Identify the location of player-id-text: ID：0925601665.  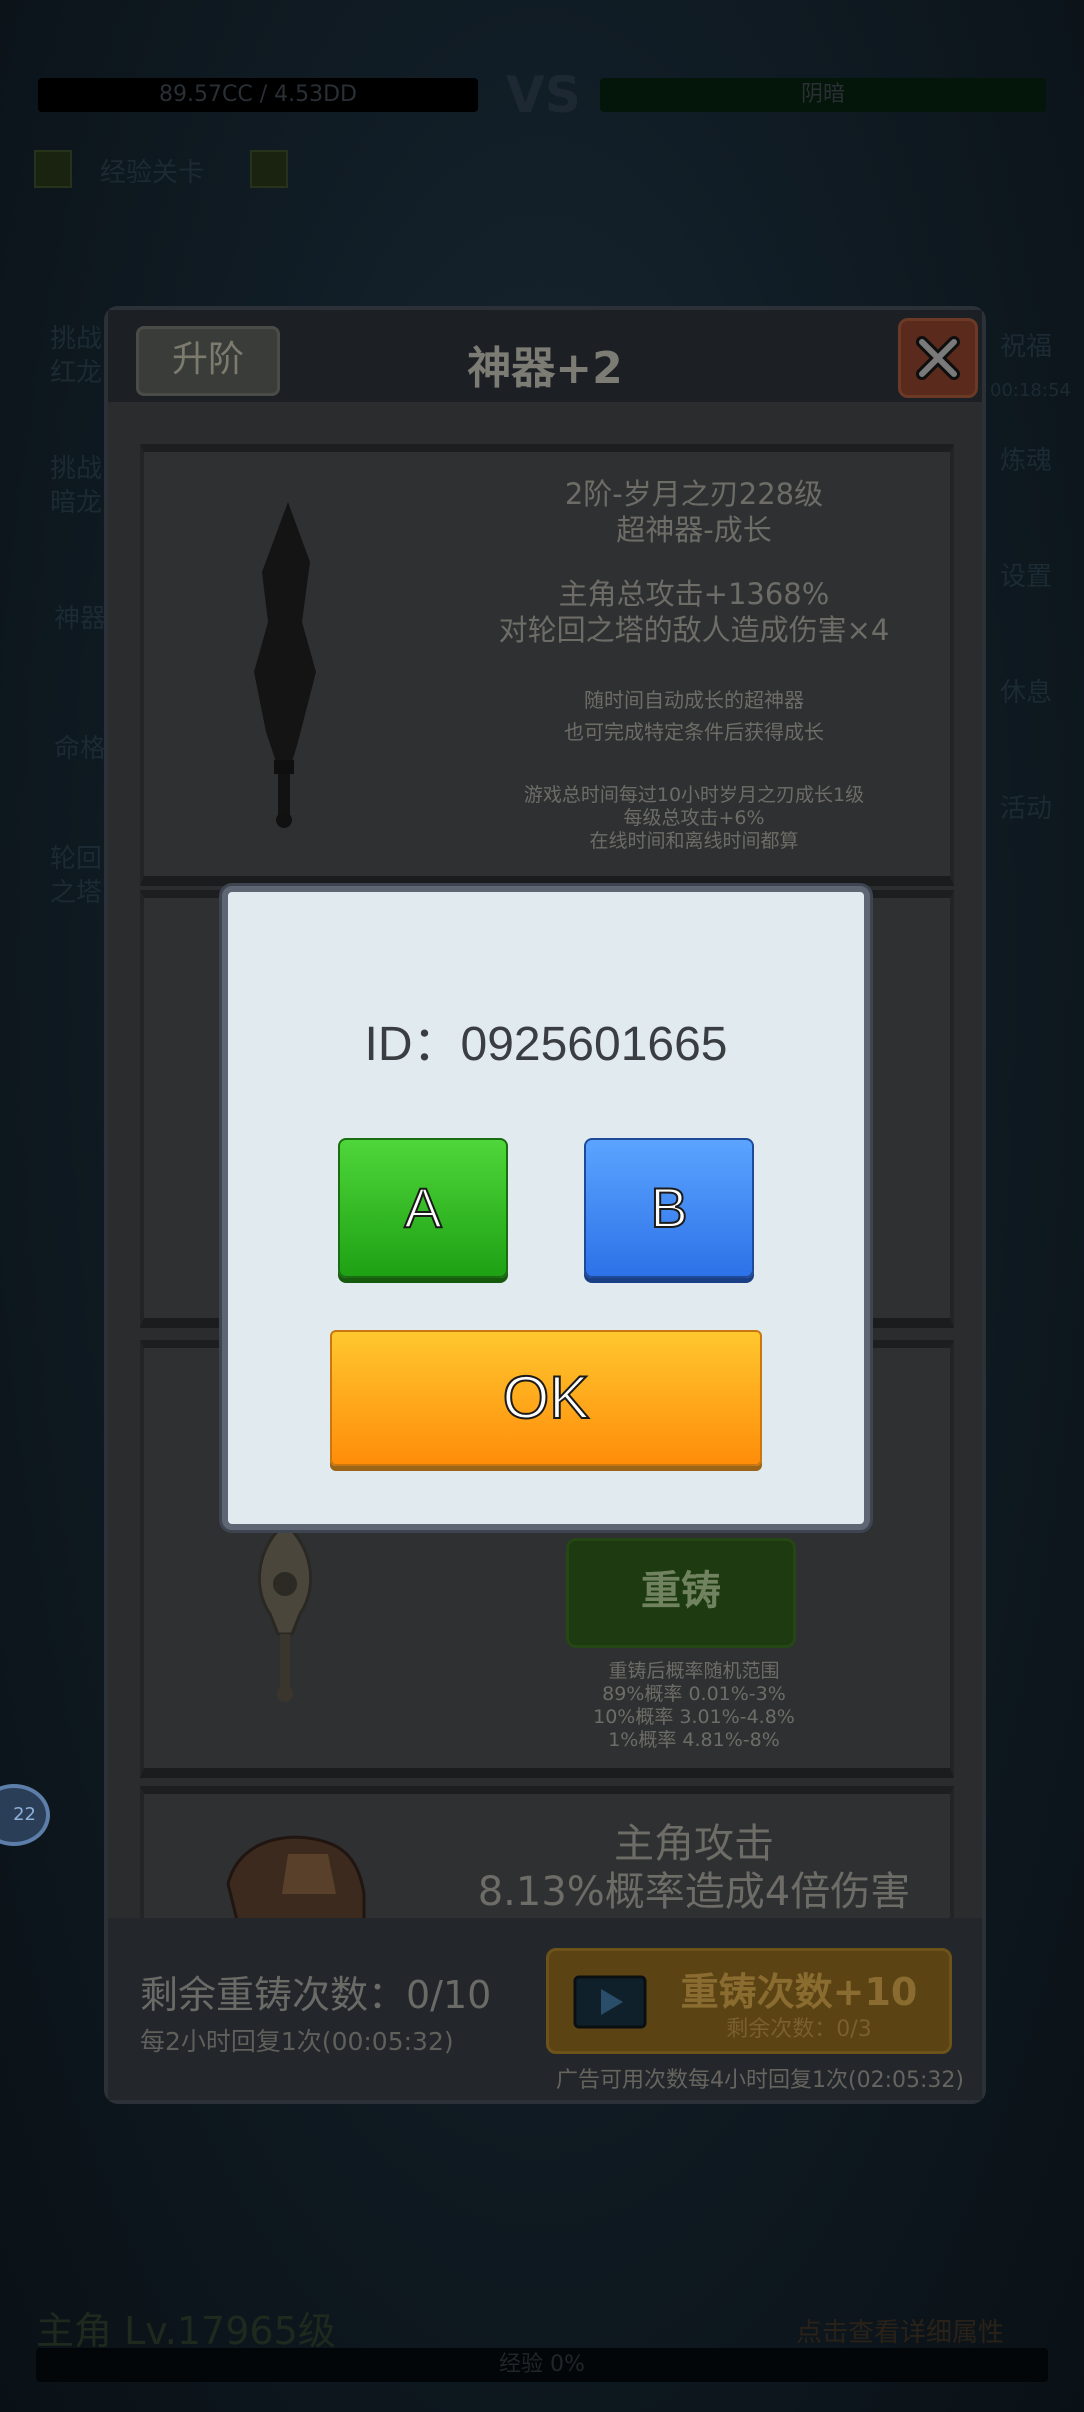
(546, 1044).